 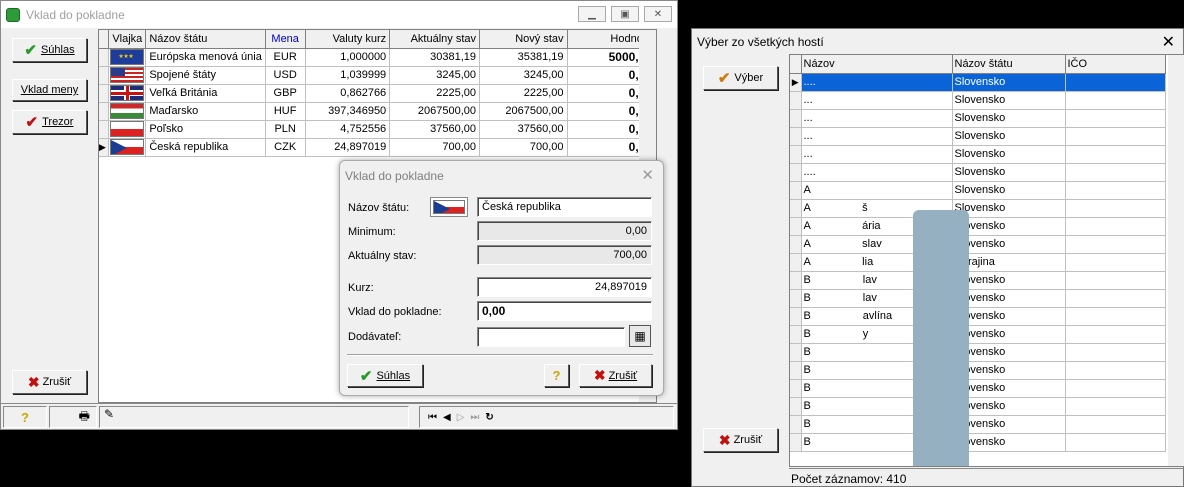 I want to click on guest-zrusit-button: ✖ Zrušiť, so click(x=740, y=440).